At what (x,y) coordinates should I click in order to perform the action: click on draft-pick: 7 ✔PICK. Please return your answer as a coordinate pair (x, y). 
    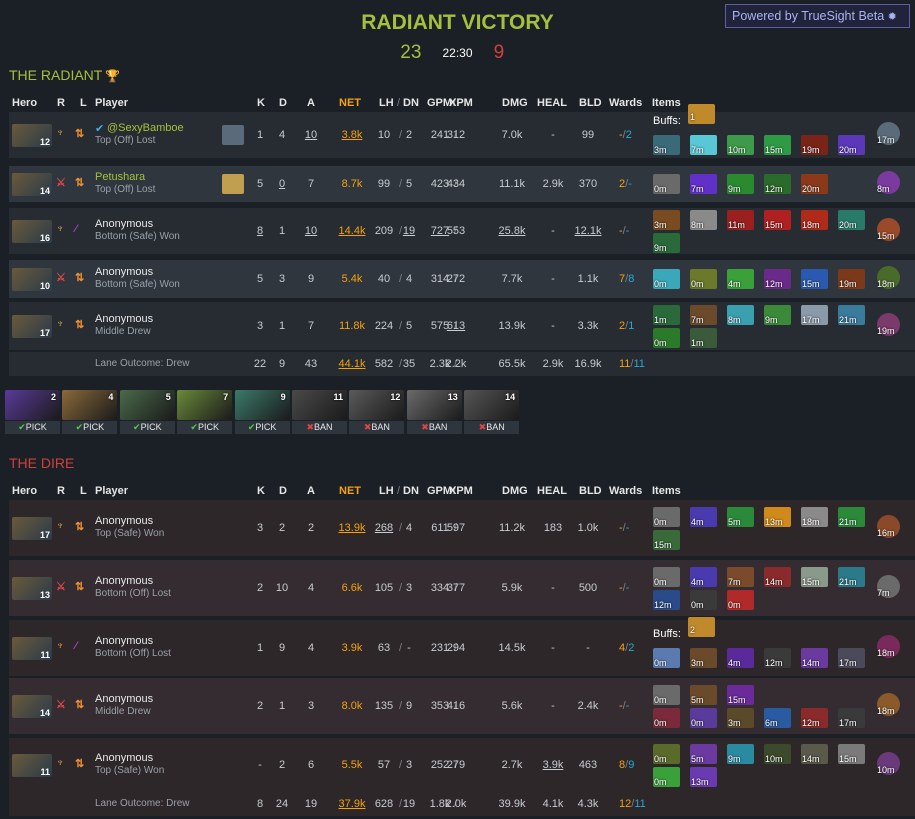
    Looking at the image, I should click on (205, 412).